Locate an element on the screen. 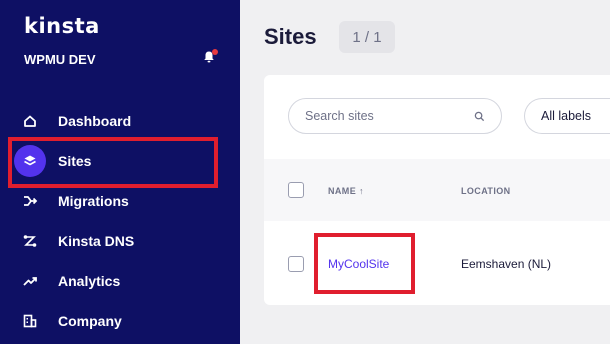  sidebar-item-kinsta-dns: Kinsta DNS is located at coordinates (119, 241).